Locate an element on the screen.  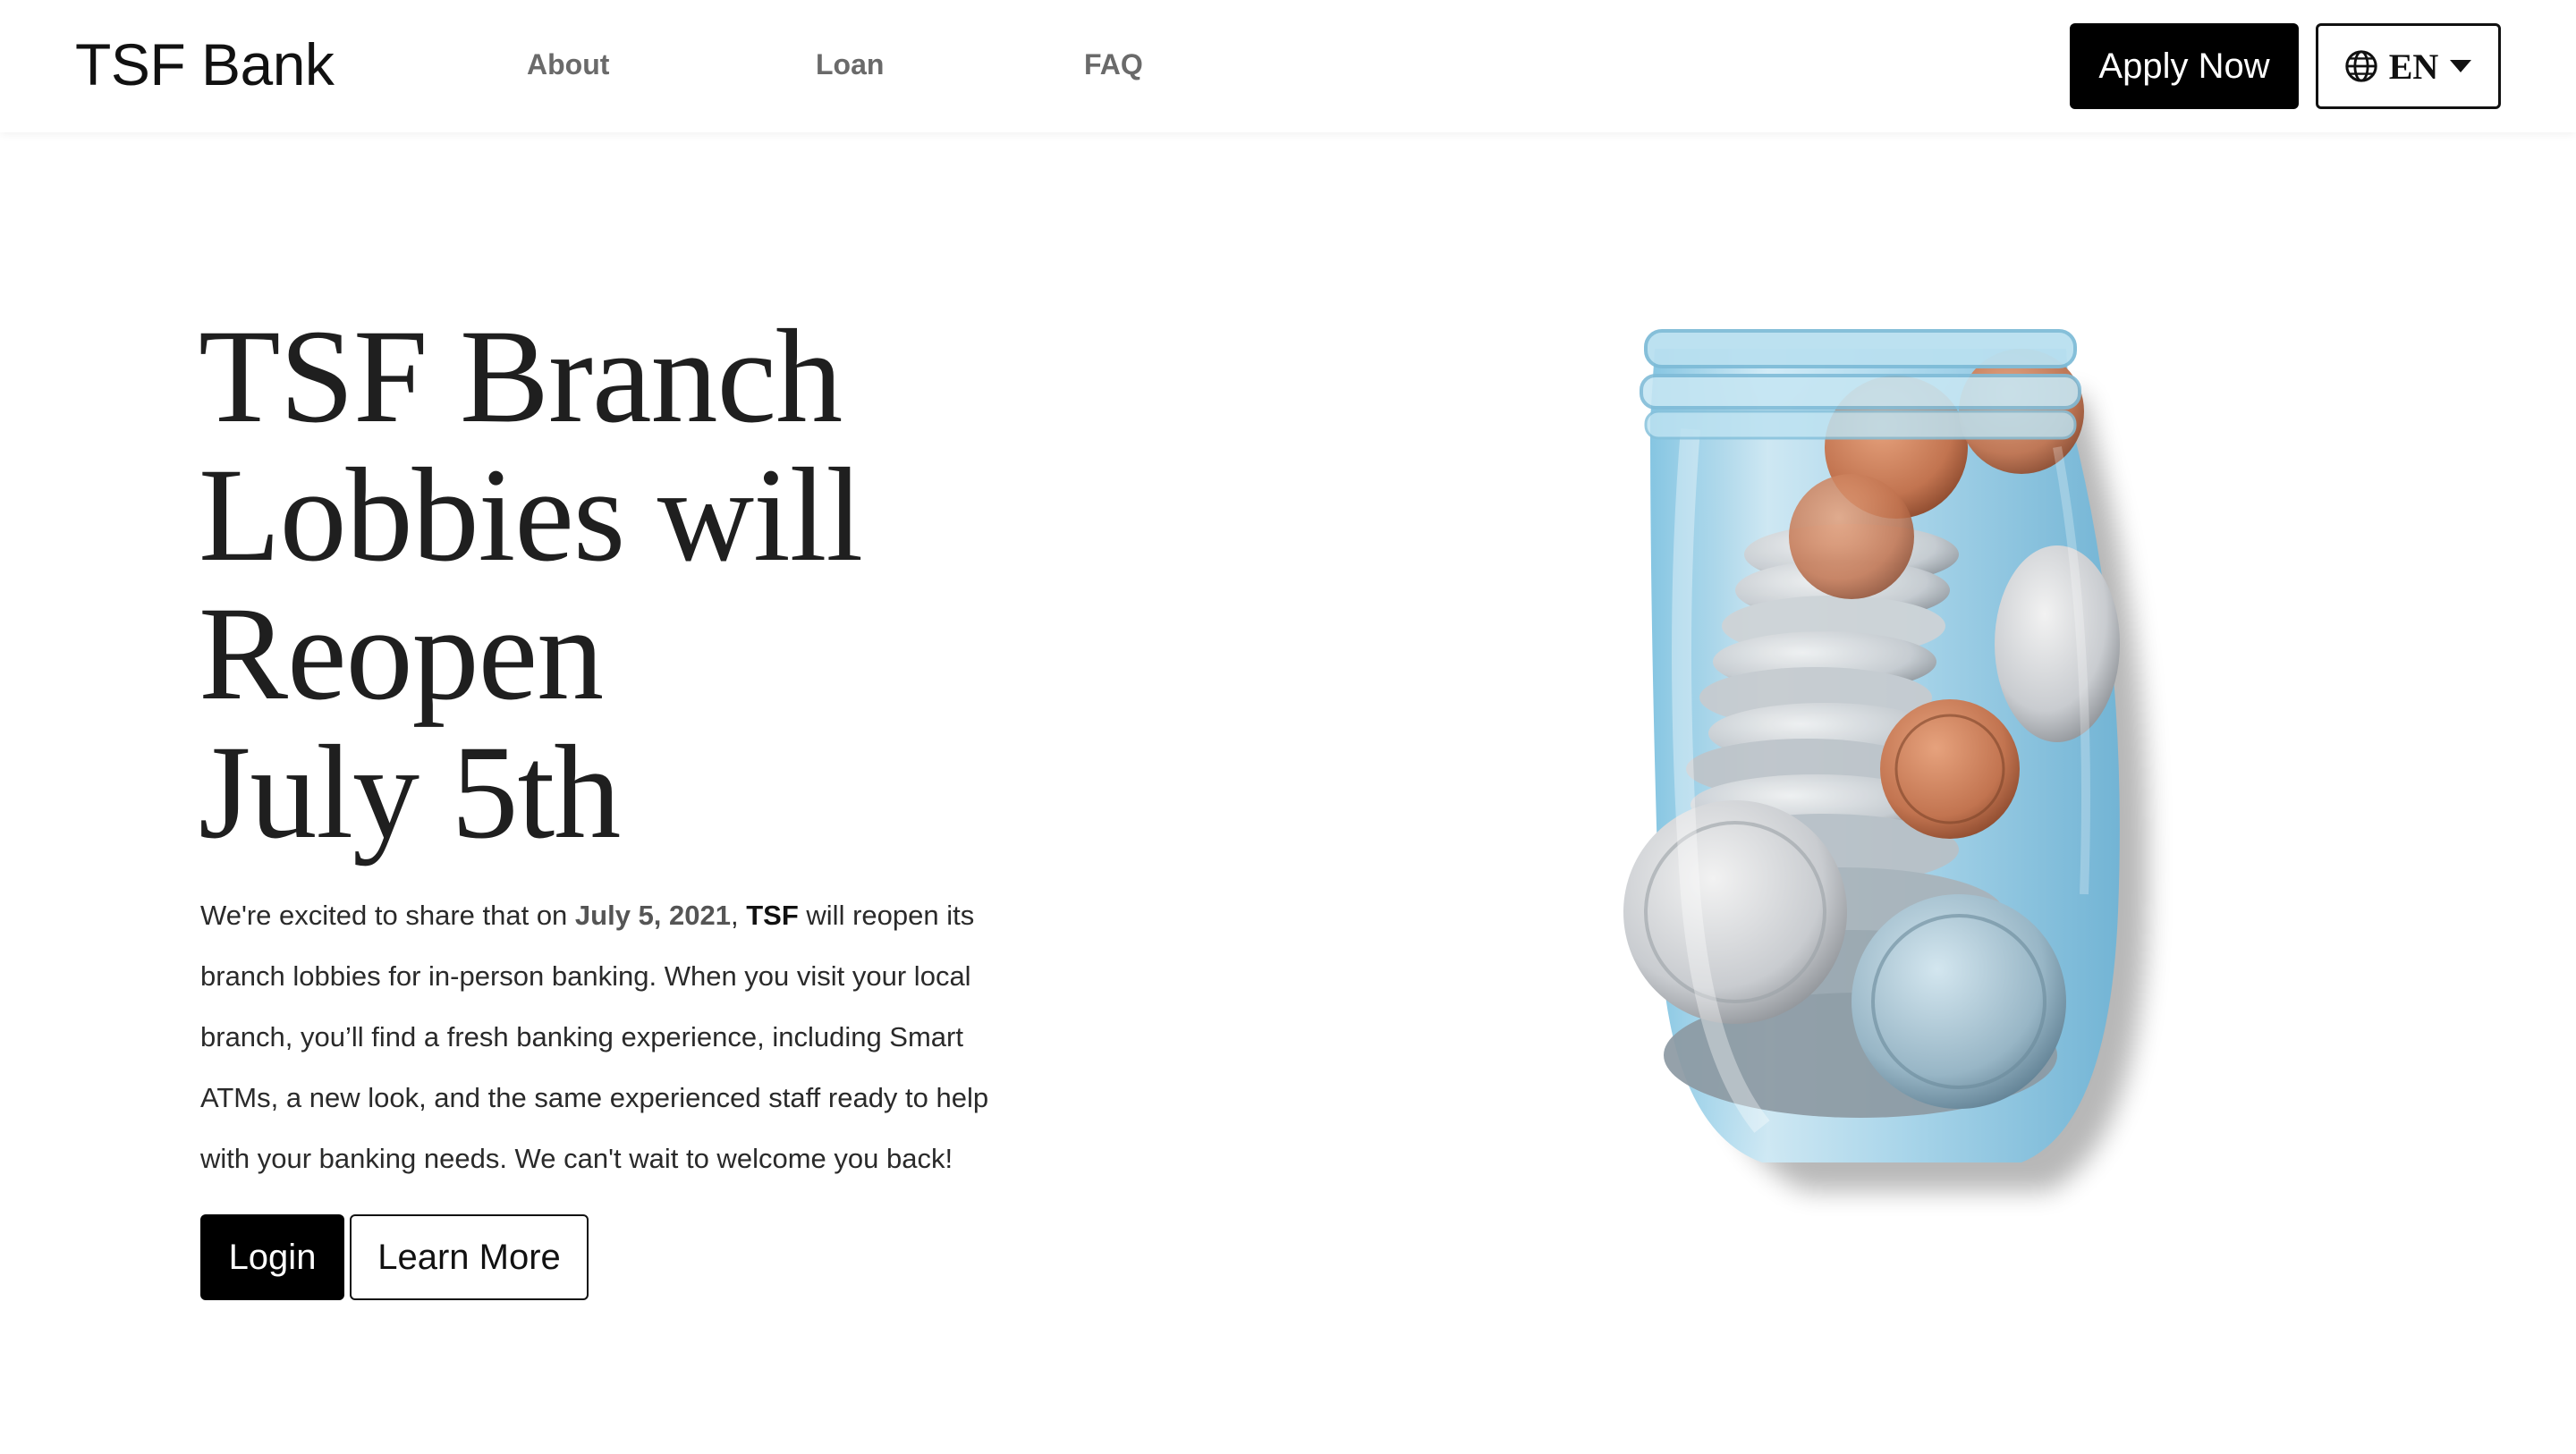
nav-loan-link: Loan is located at coordinates (850, 64).